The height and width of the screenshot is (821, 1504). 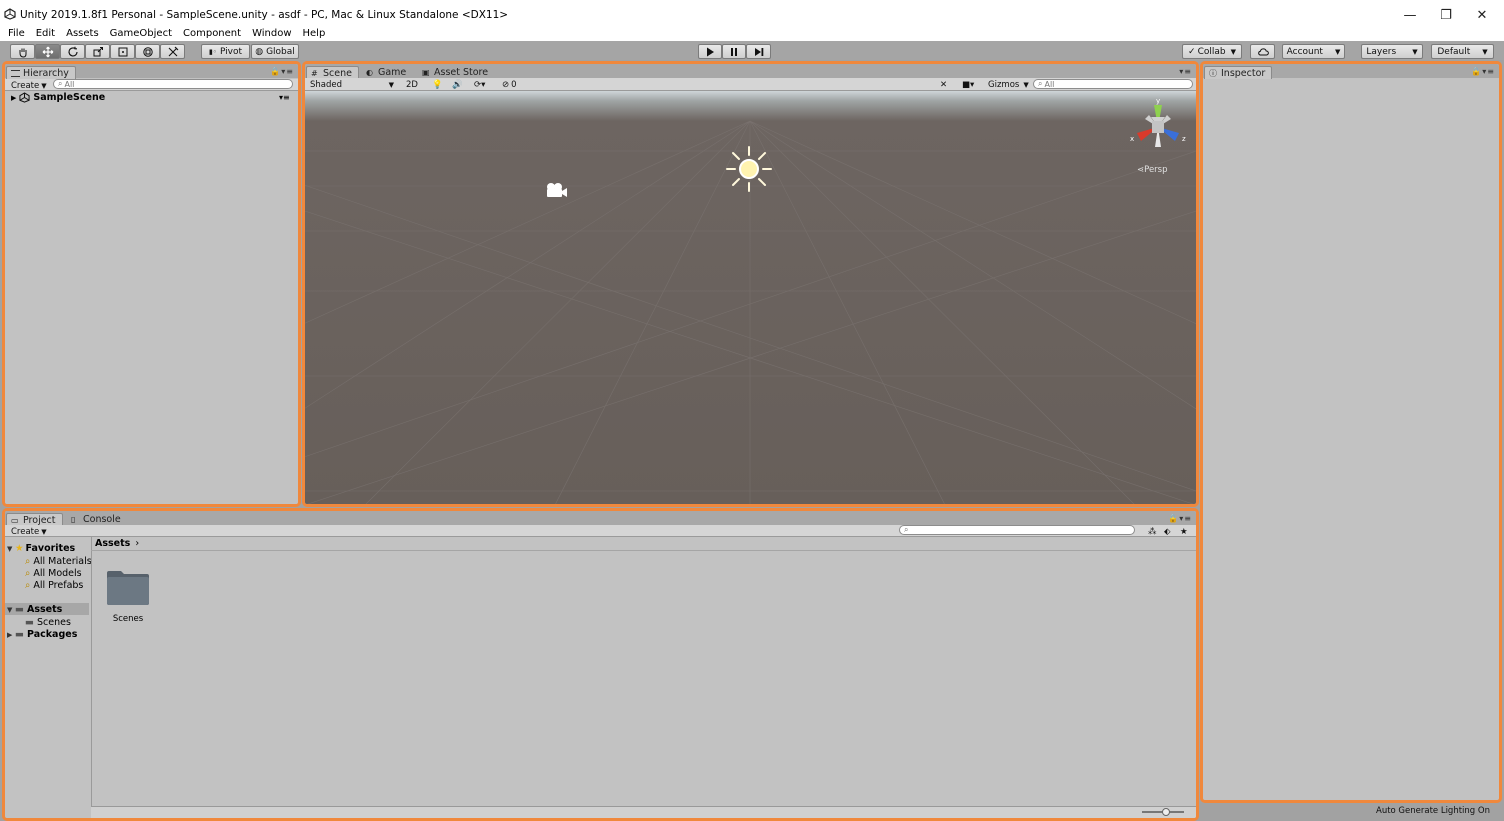 I want to click on pause-button, so click(x=734, y=51).